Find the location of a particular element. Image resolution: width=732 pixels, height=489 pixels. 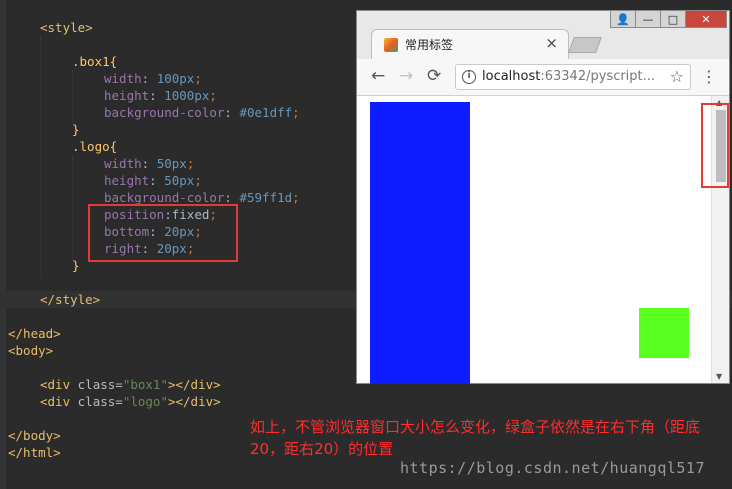

url-host: localhost is located at coordinates (511, 76).